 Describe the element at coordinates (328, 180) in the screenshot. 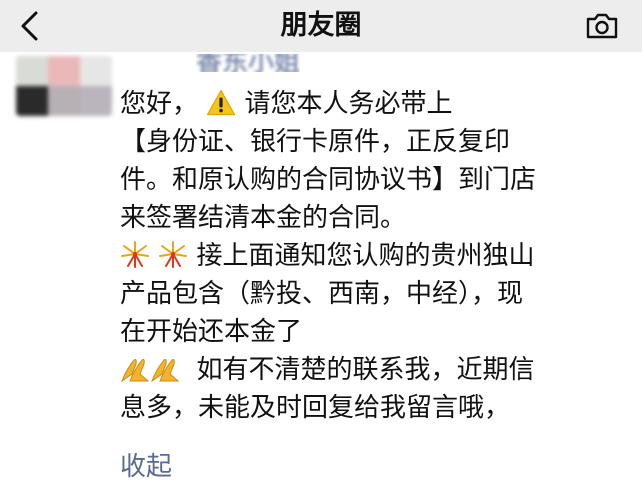

I see `post-line: 件。和原认购的合同协议书】到门店` at that location.